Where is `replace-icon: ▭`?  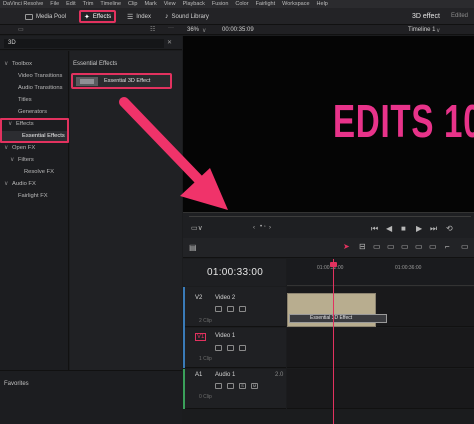 replace-icon: ▭ is located at coordinates (419, 246).